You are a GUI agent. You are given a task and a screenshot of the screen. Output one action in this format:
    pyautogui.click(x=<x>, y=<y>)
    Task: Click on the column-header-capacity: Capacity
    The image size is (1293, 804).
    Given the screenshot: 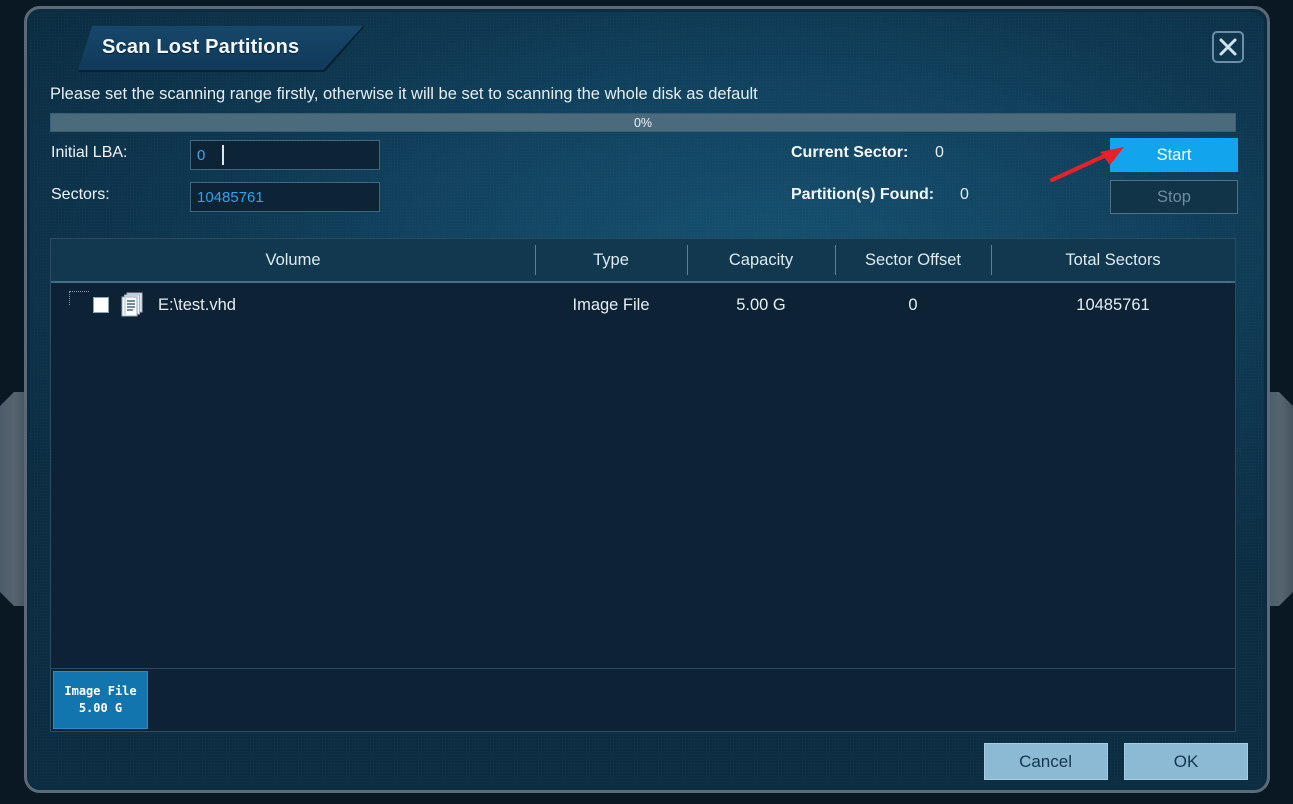 What is the action you would take?
    pyautogui.click(x=761, y=260)
    